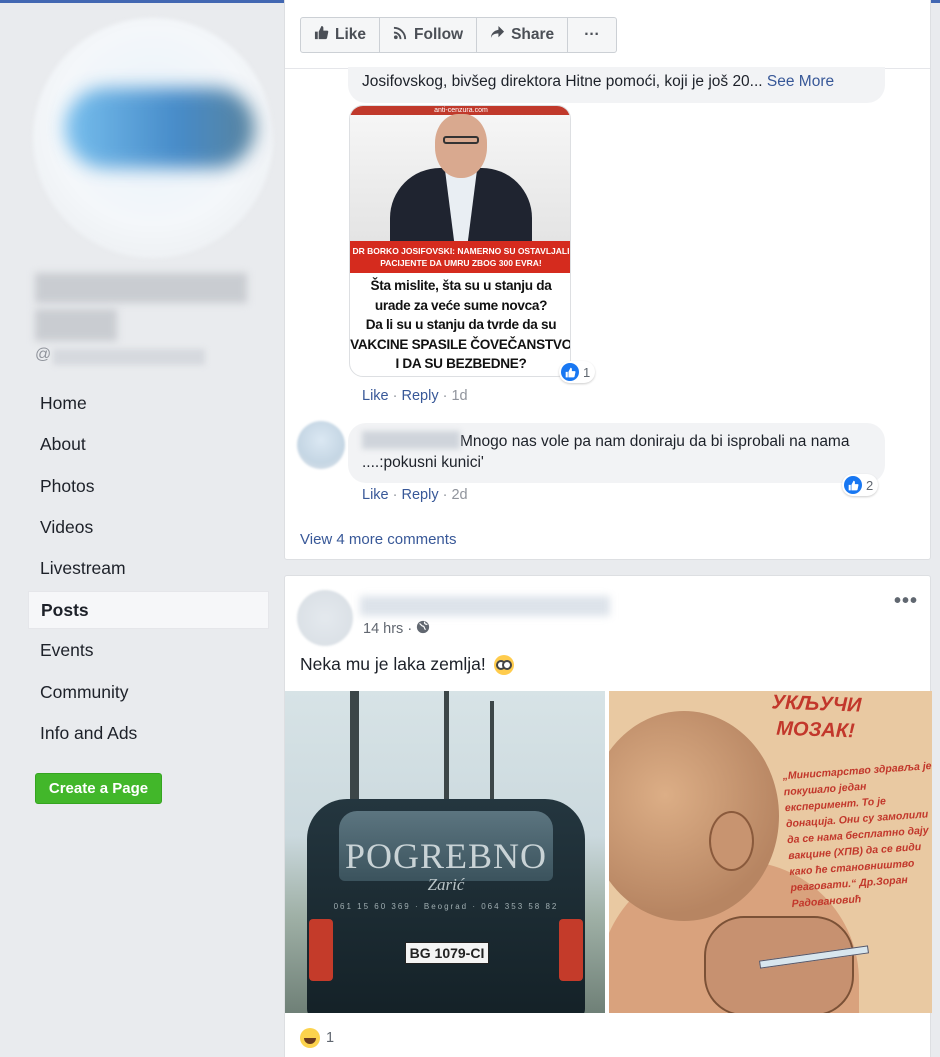 The width and height of the screenshot is (940, 1057). I want to click on comment-1-meta: Like · Reply · 1d, so click(415, 396).